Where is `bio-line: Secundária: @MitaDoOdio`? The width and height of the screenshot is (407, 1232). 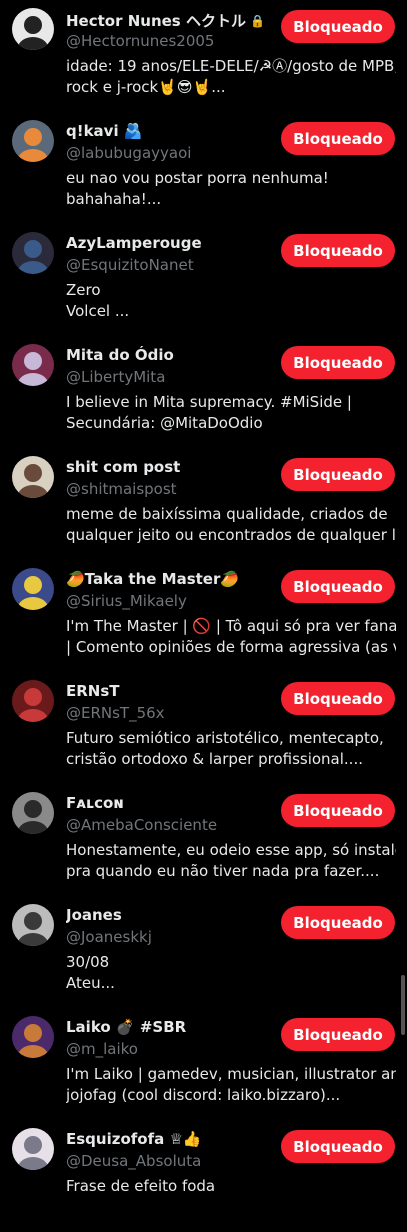
bio-line: Secundária: @MitaDoOdio is located at coordinates (164, 423).